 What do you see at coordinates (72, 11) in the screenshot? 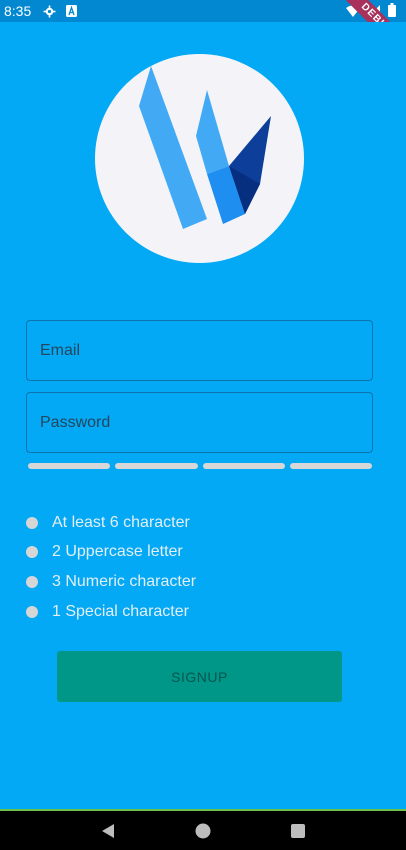
I see `a-icon` at bounding box center [72, 11].